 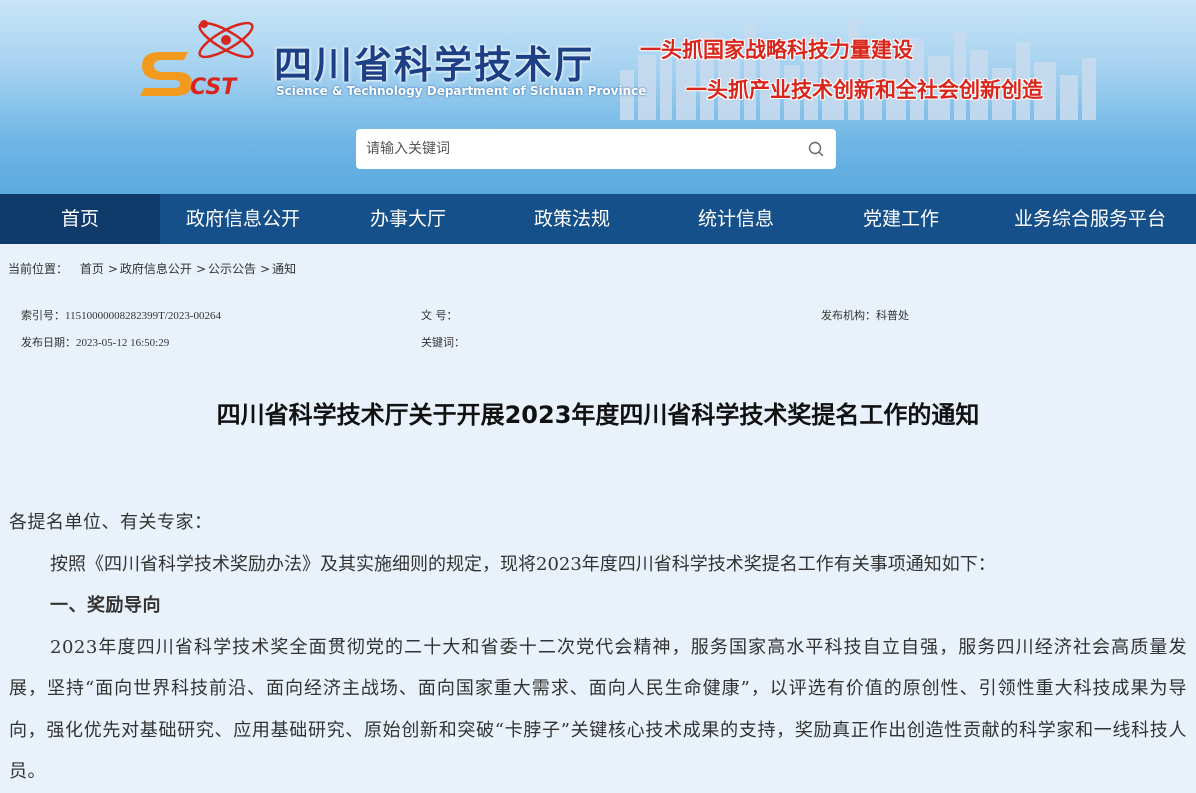 What do you see at coordinates (816, 149) in the screenshot?
I see `search-icon` at bounding box center [816, 149].